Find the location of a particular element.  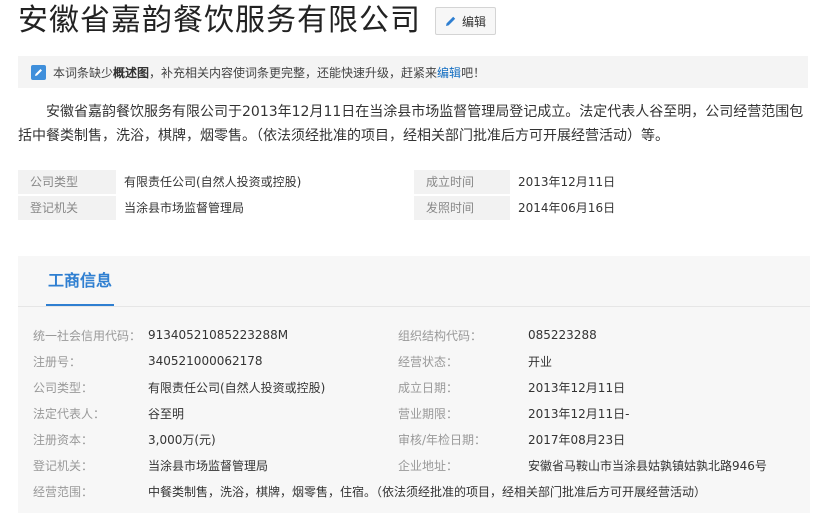

field-value: 2017年08月23日 is located at coordinates (577, 439).